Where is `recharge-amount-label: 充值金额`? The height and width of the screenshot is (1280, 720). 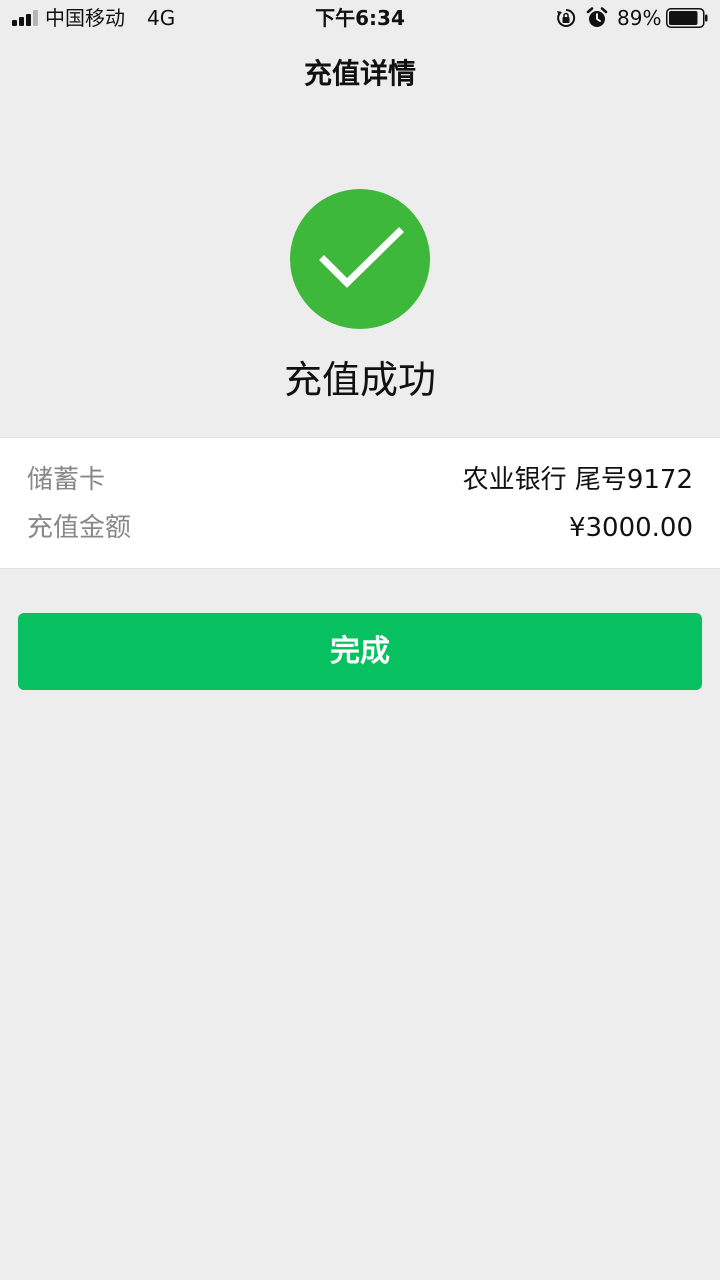 recharge-amount-label: 充值金额 is located at coordinates (79, 528).